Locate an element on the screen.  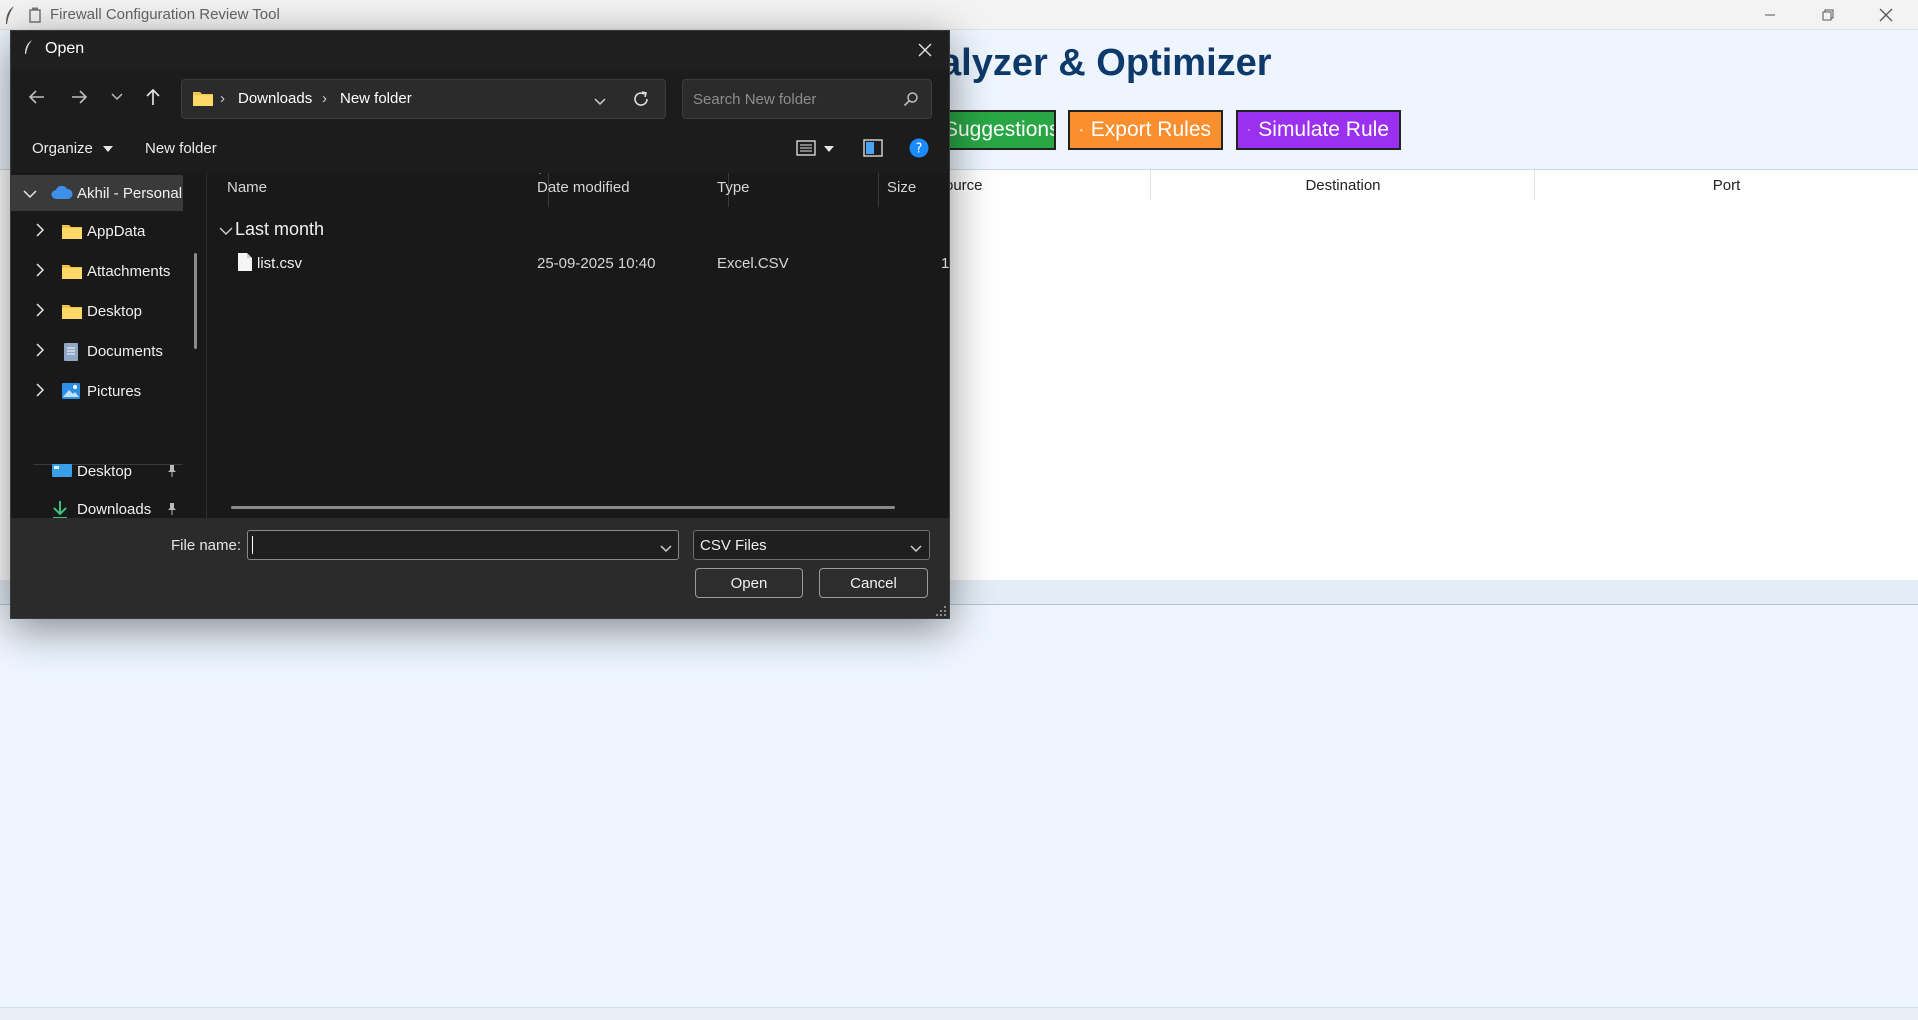
close-button is located at coordinates (1886, 14).